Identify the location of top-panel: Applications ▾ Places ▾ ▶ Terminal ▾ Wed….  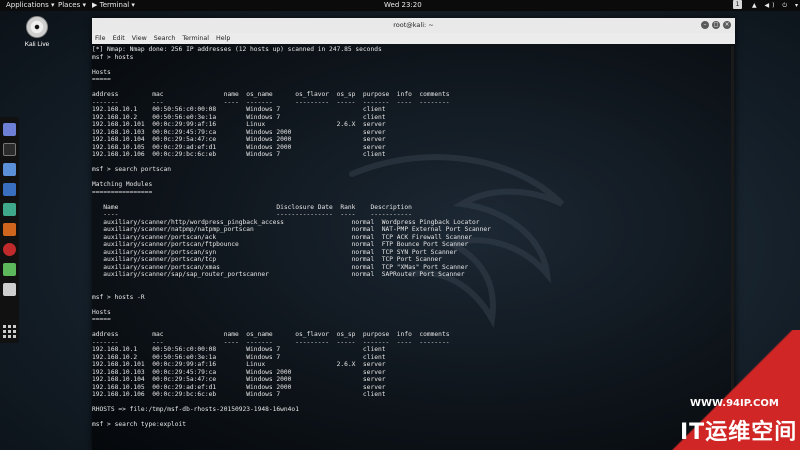
(400, 5).